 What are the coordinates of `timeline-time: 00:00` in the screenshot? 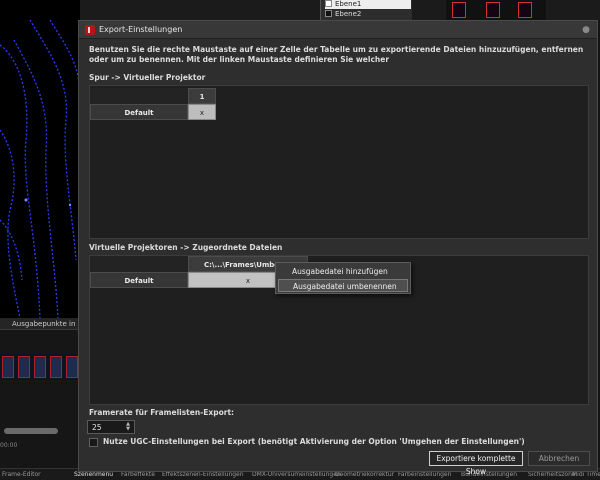 It's located at (9, 445).